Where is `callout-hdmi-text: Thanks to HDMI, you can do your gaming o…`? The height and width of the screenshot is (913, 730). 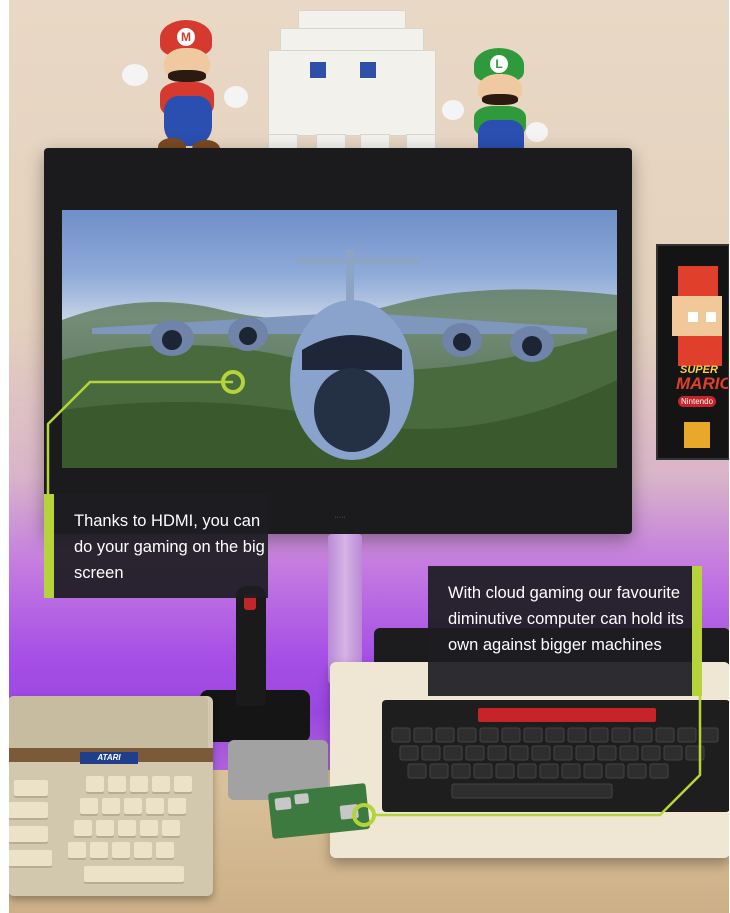
callout-hdmi-text: Thanks to HDMI, you can do your gaming o… is located at coordinates (169, 547).